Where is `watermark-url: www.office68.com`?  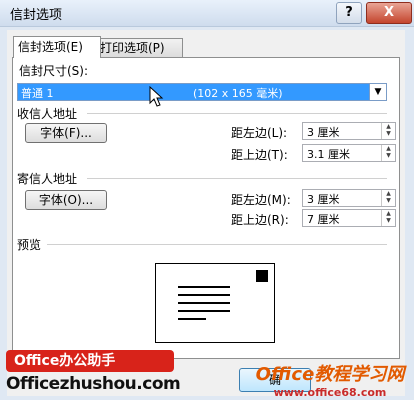 watermark-url: www.office68.com is located at coordinates (330, 392).